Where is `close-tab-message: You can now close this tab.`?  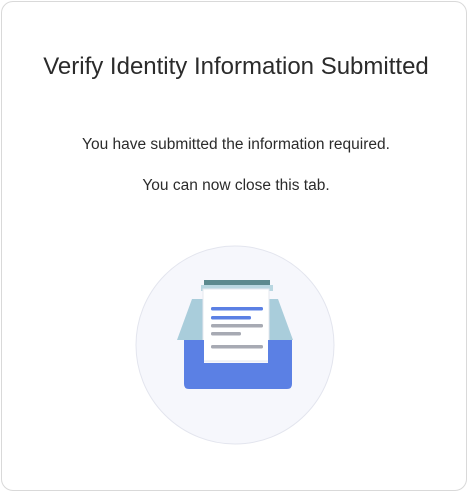 close-tab-message: You can now close this tab. is located at coordinates (236, 185).